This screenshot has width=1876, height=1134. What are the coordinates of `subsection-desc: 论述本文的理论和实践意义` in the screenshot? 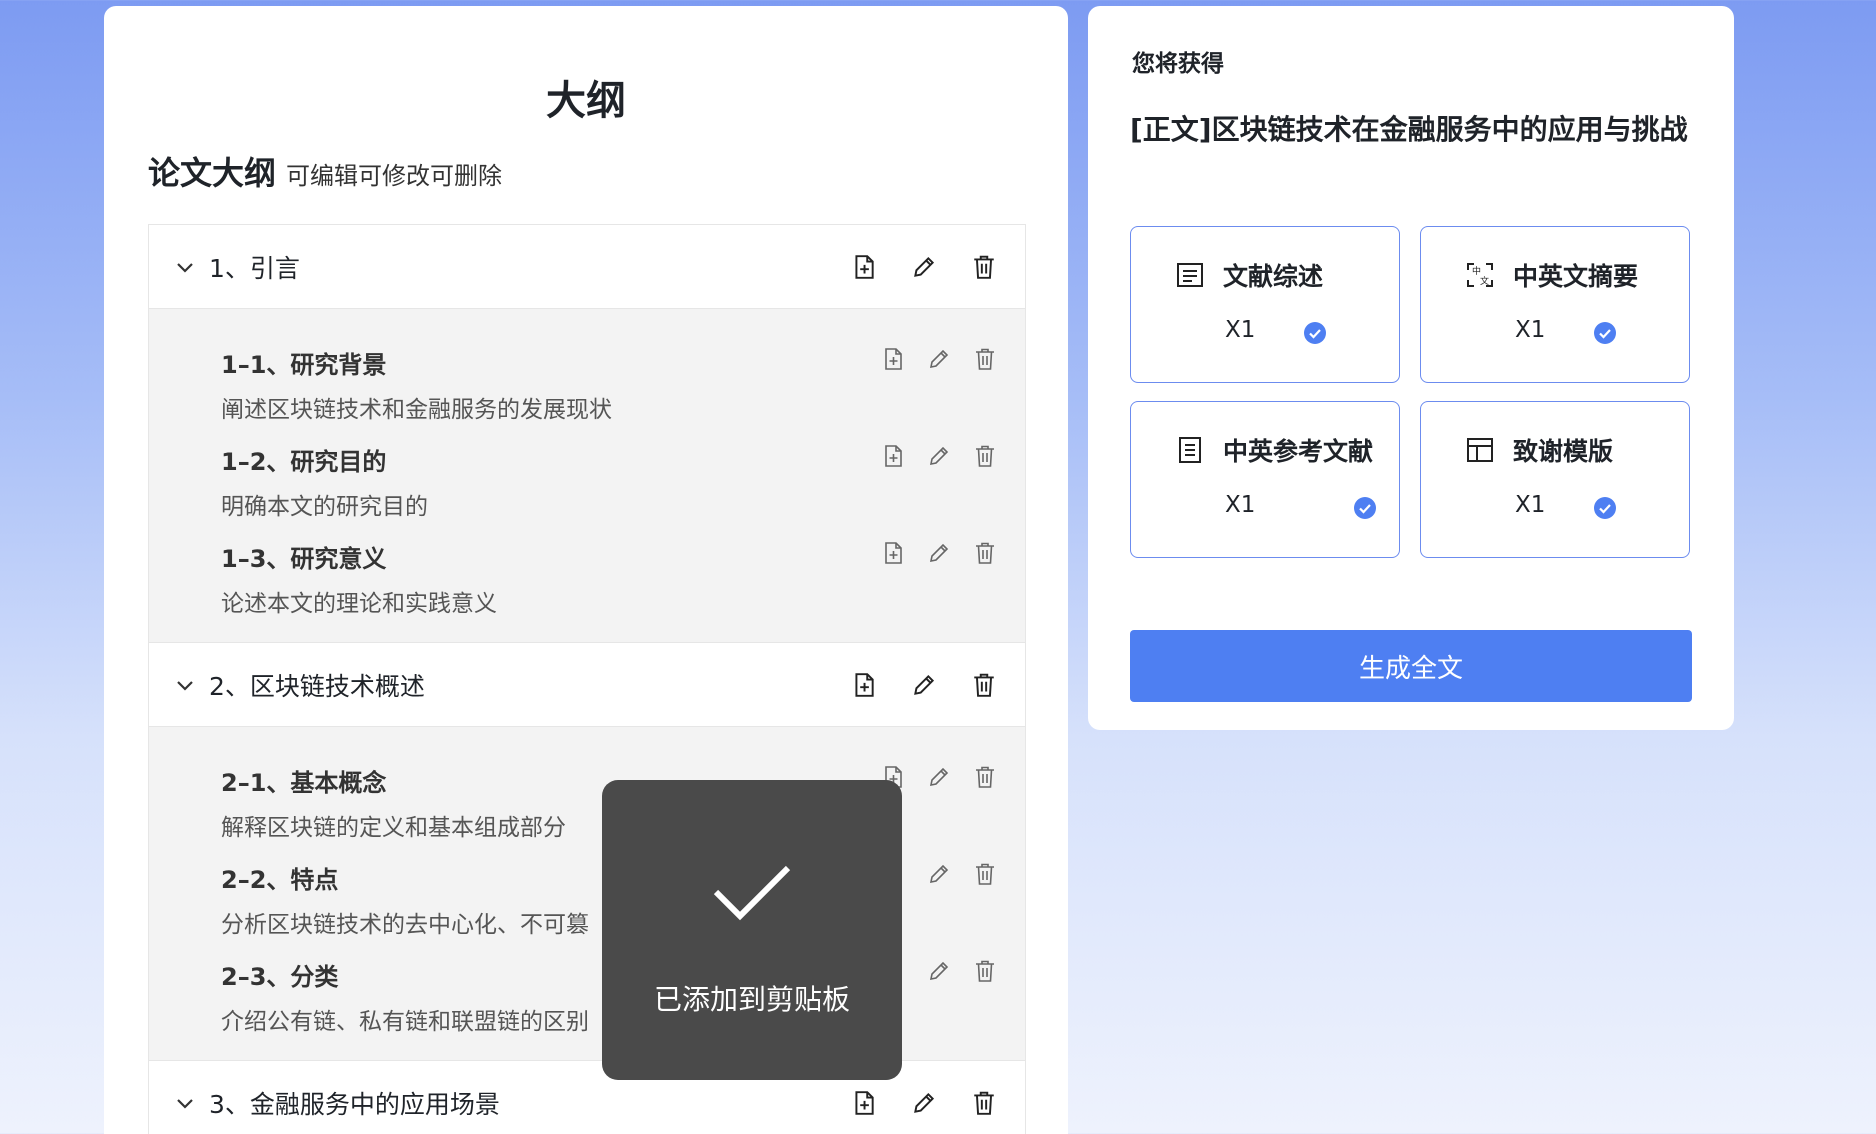 It's located at (359, 604).